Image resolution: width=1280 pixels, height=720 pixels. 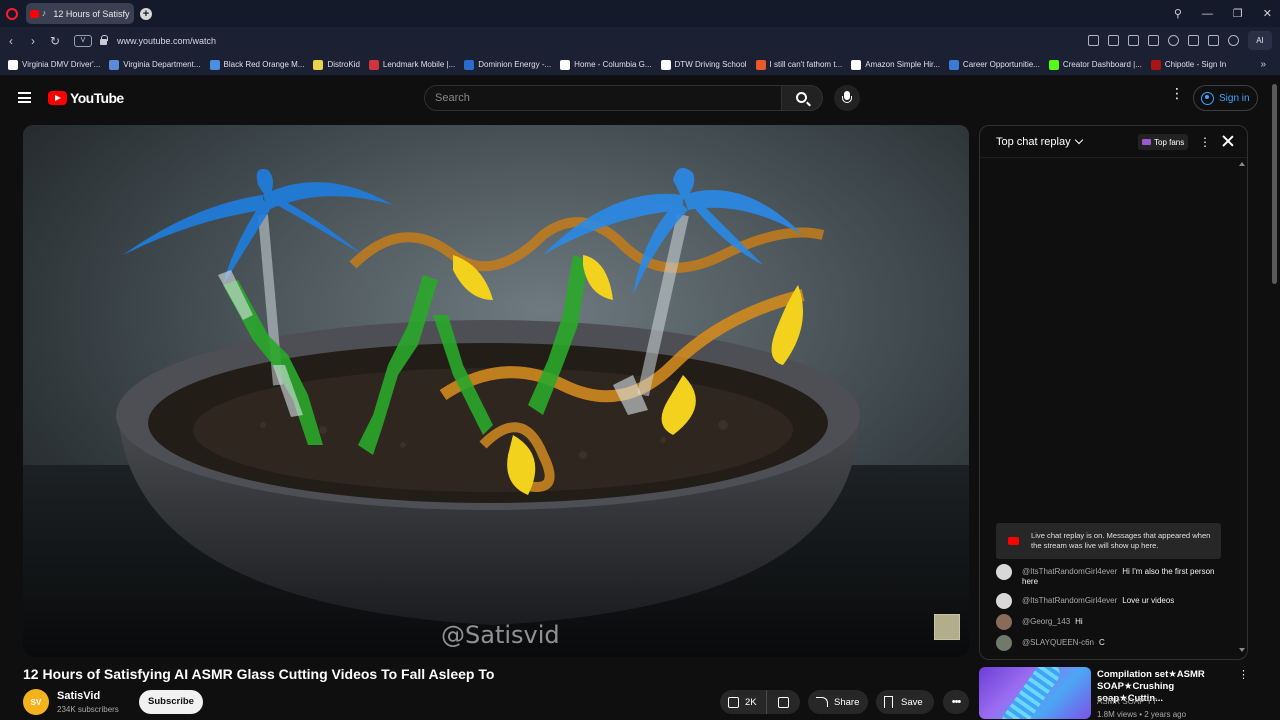 I want to click on new-tab-button: +, so click(x=146, y=13).